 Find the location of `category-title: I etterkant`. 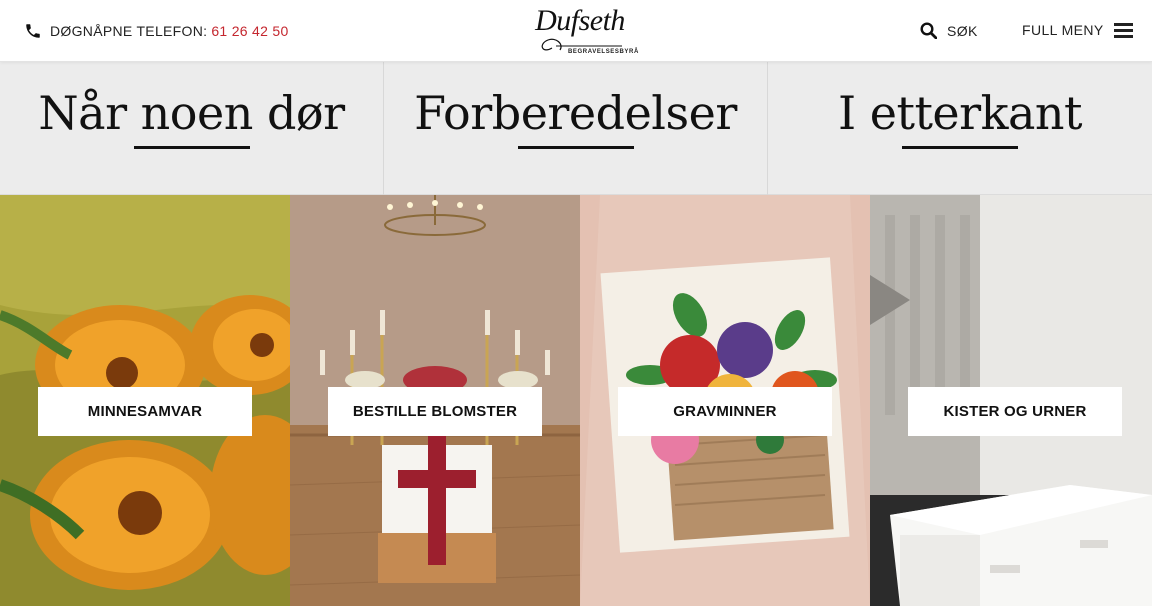

category-title: I etterkant is located at coordinates (960, 113).